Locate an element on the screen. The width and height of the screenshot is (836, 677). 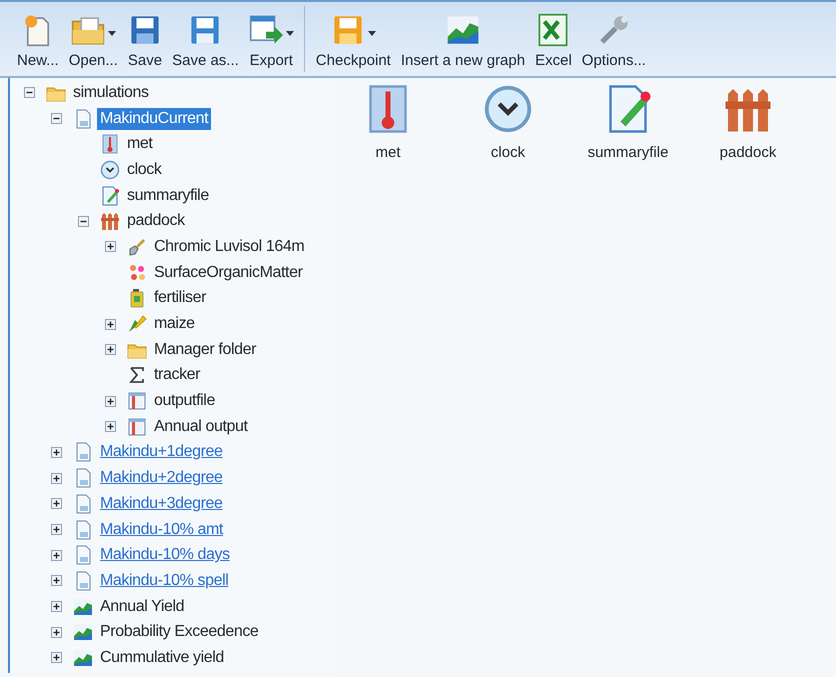
component-tile: paddock is located at coordinates (748, 124).